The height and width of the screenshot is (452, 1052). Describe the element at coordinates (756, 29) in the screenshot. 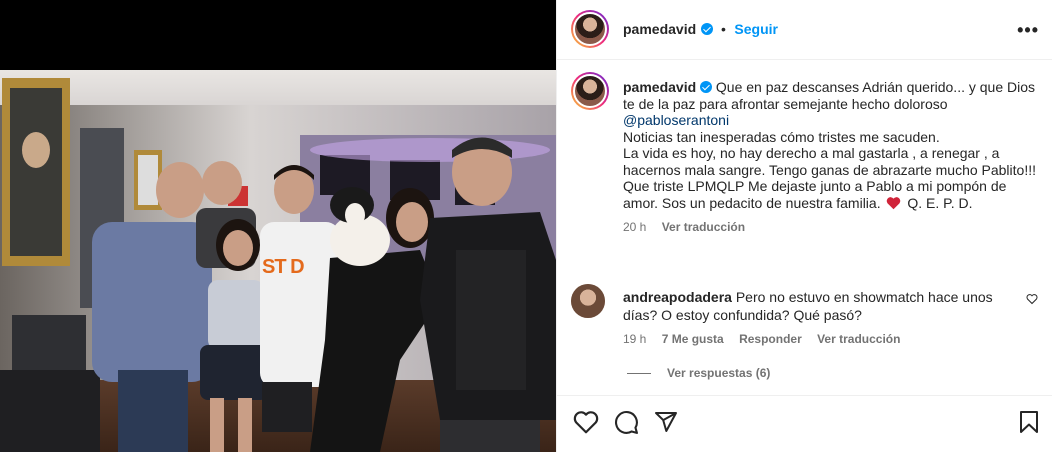

I see `follow-button: Seguir` at that location.